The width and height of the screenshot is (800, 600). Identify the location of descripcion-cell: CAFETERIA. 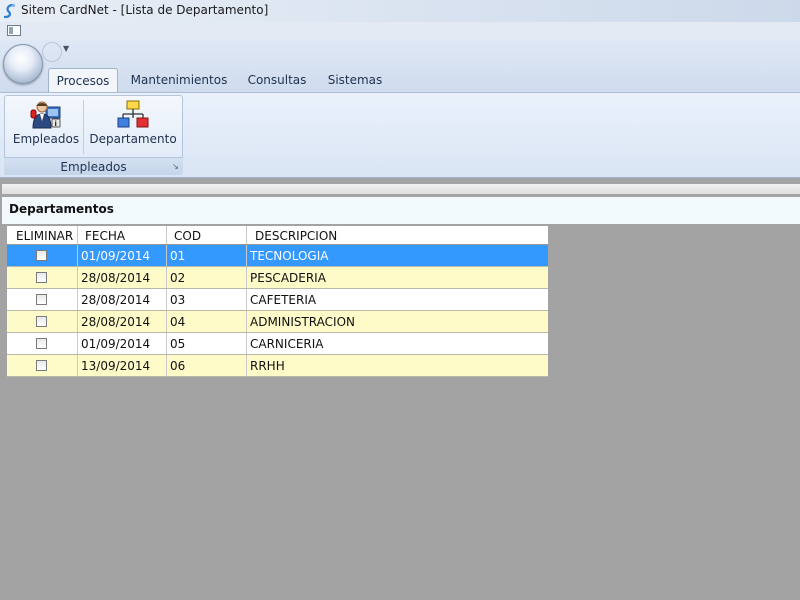
(283, 300).